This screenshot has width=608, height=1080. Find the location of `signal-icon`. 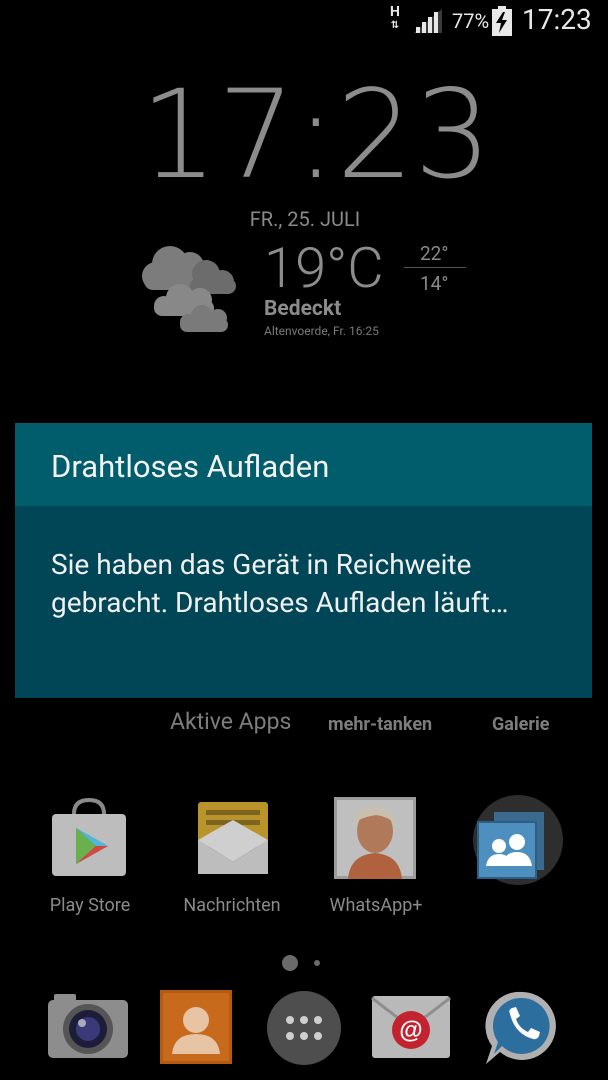

signal-icon is located at coordinates (428, 21).